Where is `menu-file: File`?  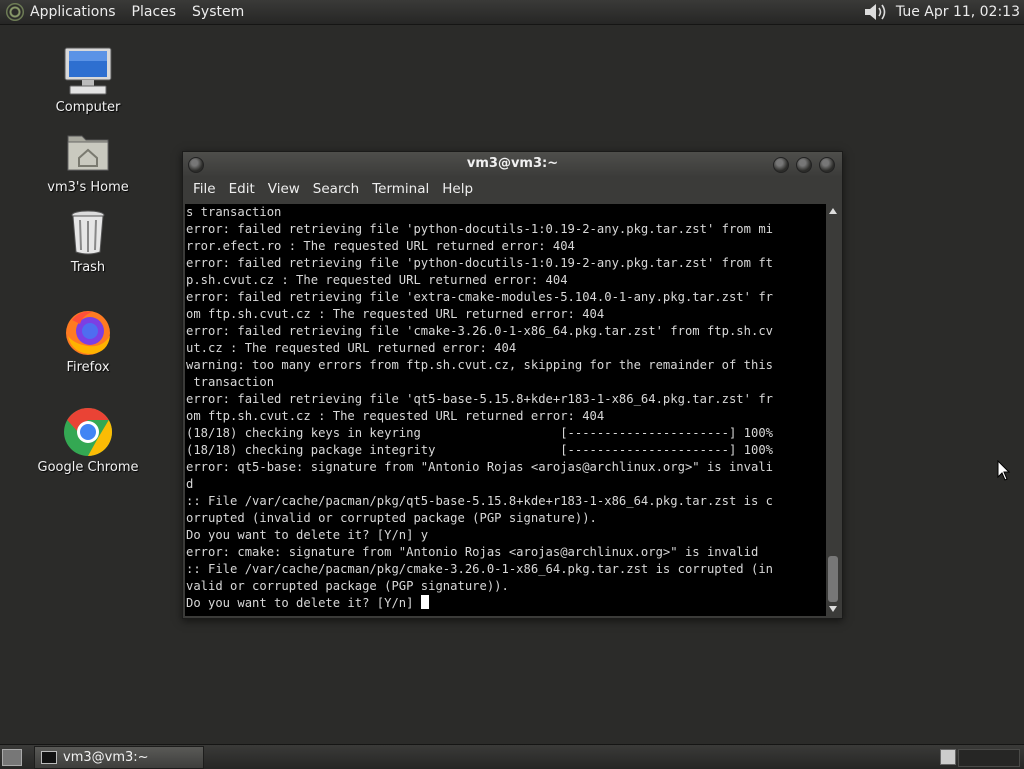 menu-file: File is located at coordinates (204, 189).